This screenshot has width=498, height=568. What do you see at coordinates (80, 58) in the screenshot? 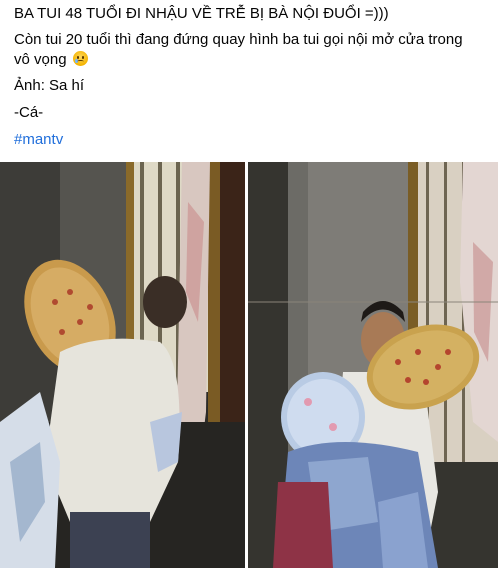
I see `crying-face-emoji-icon` at bounding box center [80, 58].